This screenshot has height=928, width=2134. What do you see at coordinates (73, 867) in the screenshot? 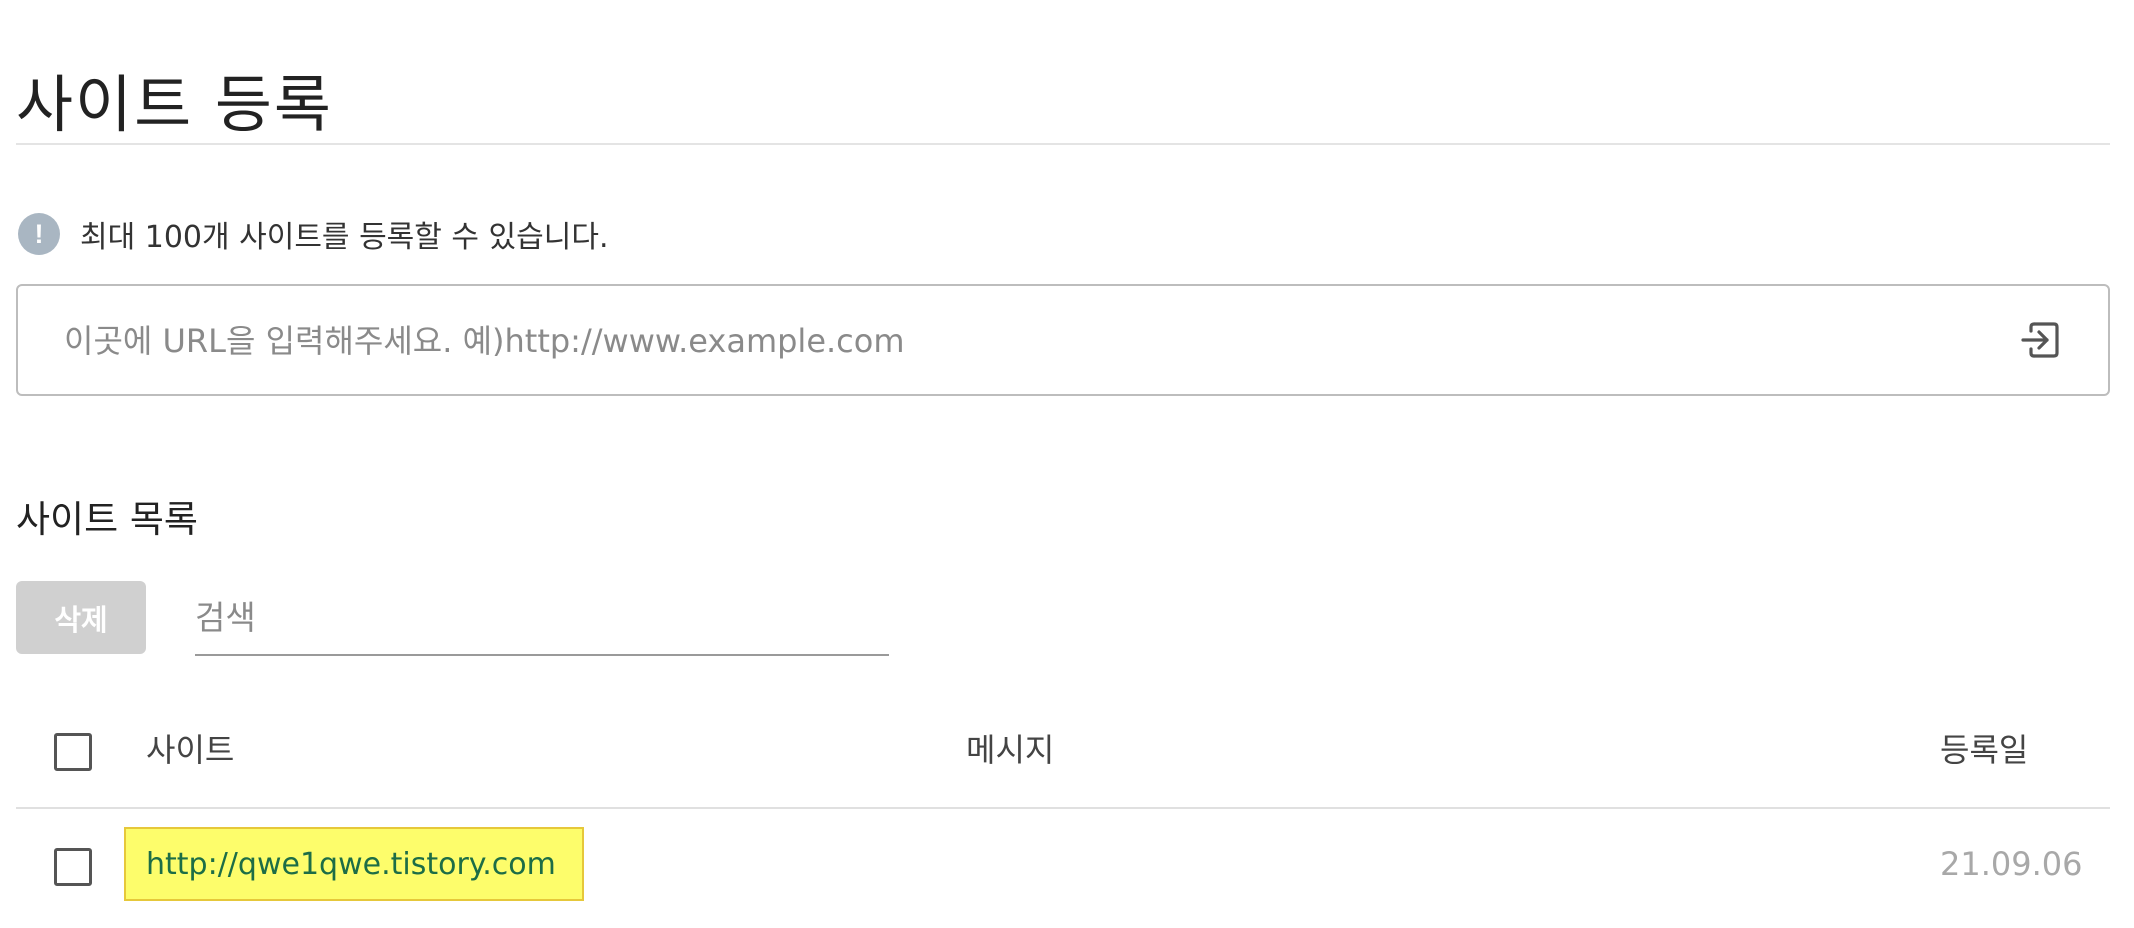
I see `row-checkbox` at bounding box center [73, 867].